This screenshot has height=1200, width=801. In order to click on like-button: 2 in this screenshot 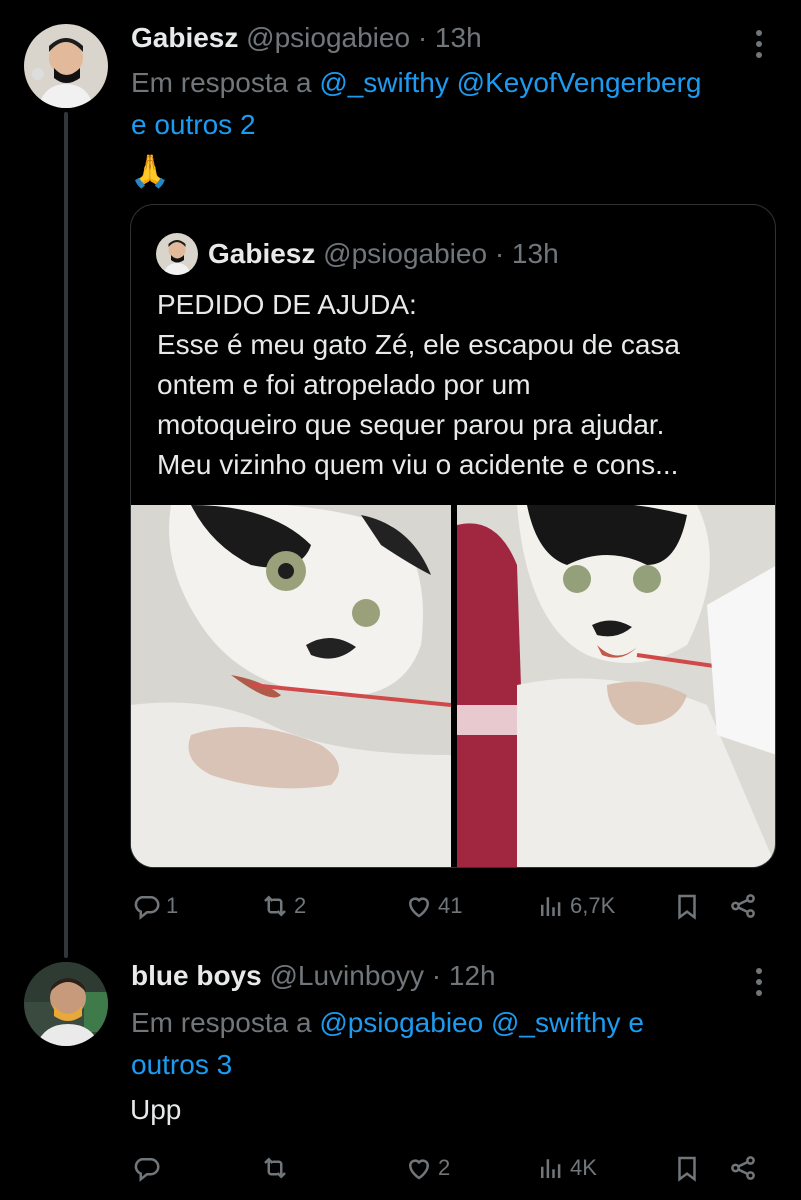, I will do `click(427, 1168)`.